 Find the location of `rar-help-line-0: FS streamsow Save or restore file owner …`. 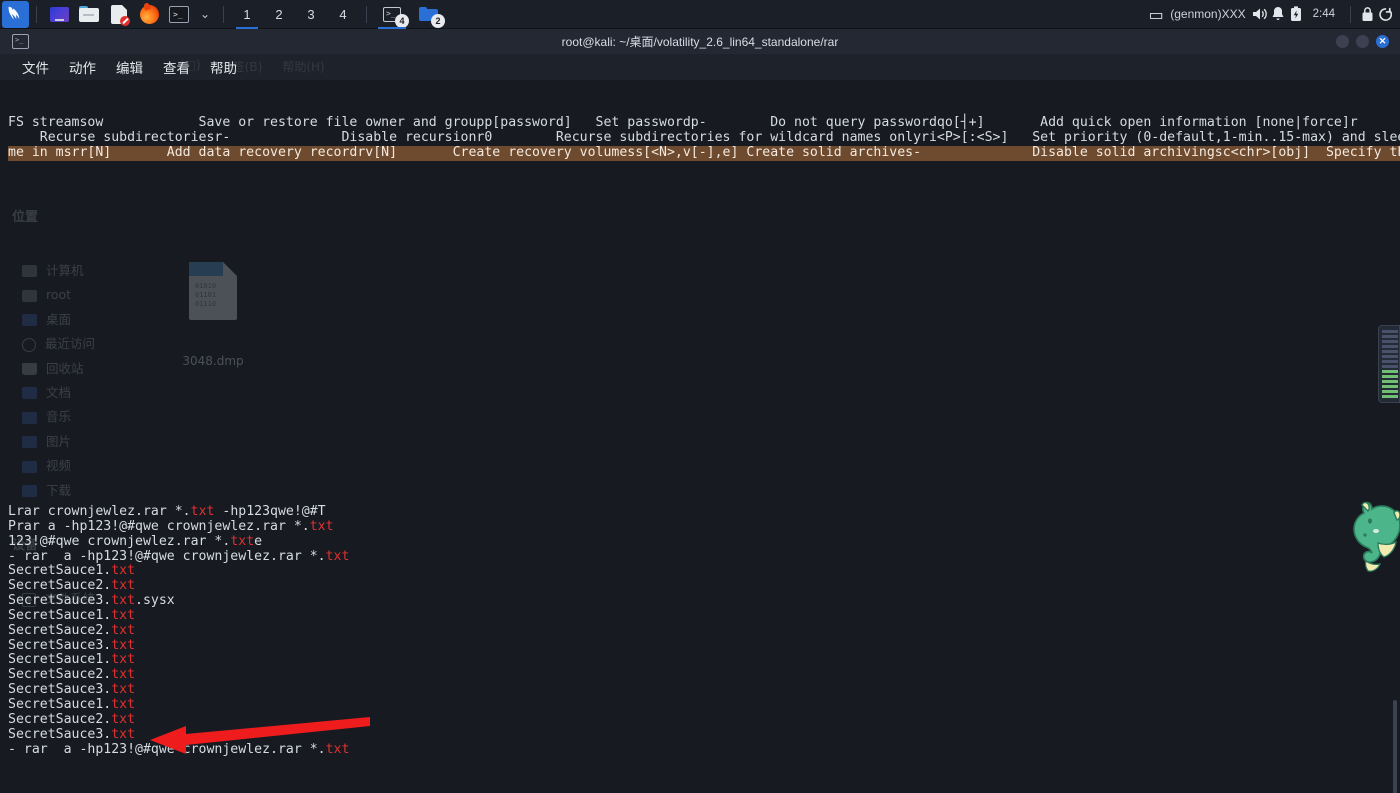

rar-help-line-0: FS streamsow Save or restore file owner … is located at coordinates (683, 122).